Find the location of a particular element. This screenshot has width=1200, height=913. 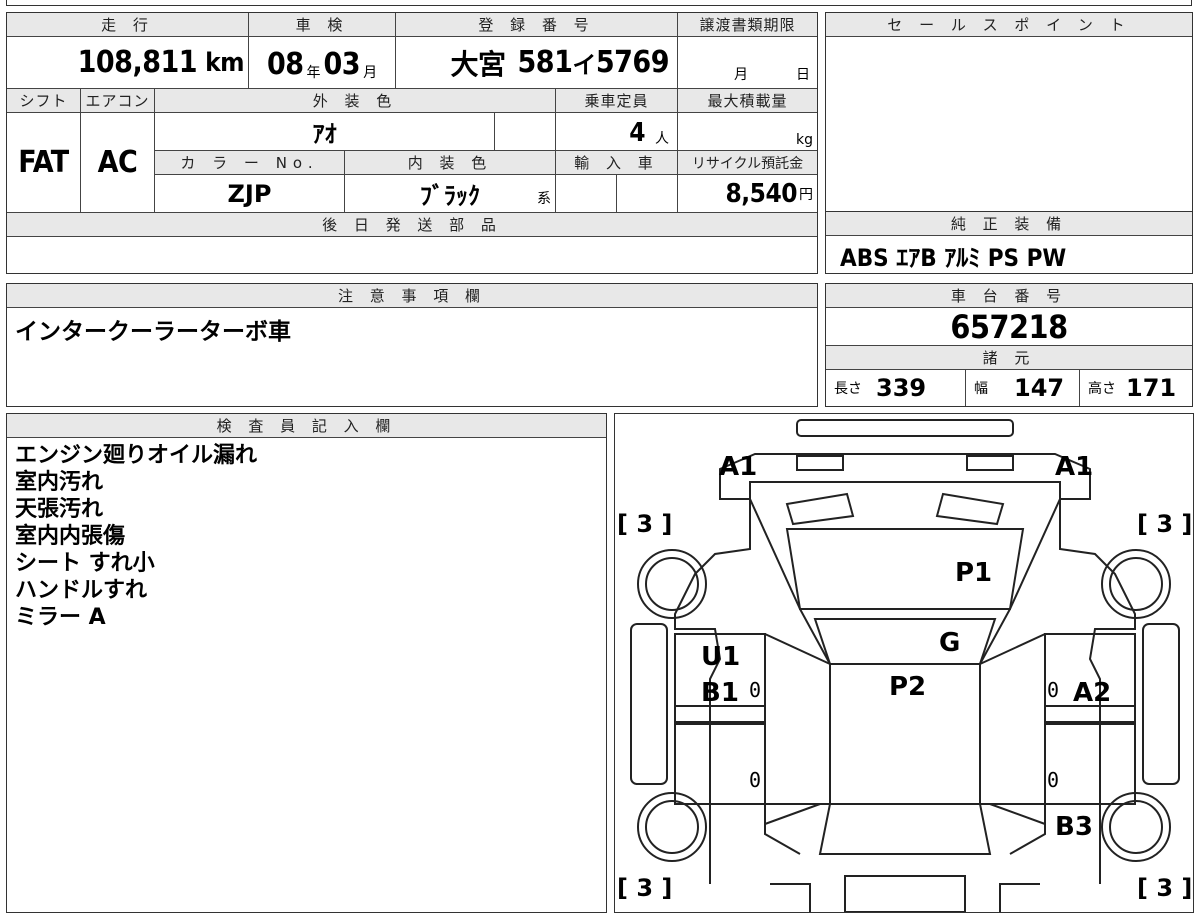

width-label: 幅 is located at coordinates (981, 389).